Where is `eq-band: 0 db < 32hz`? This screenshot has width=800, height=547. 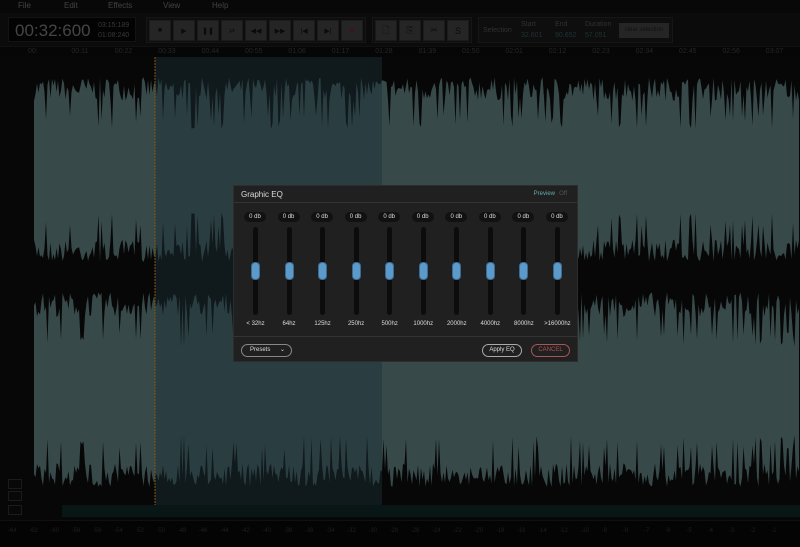 eq-band: 0 db < 32hz is located at coordinates (255, 271).